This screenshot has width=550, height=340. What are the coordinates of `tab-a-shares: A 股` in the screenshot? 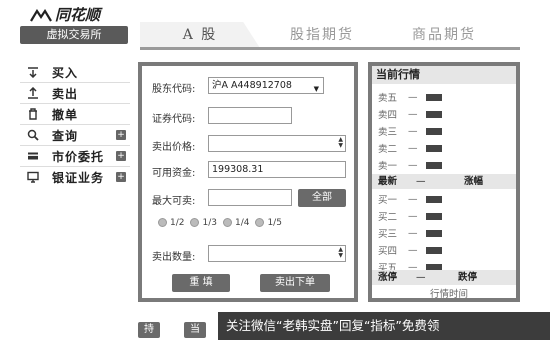 It's located at (200, 35).